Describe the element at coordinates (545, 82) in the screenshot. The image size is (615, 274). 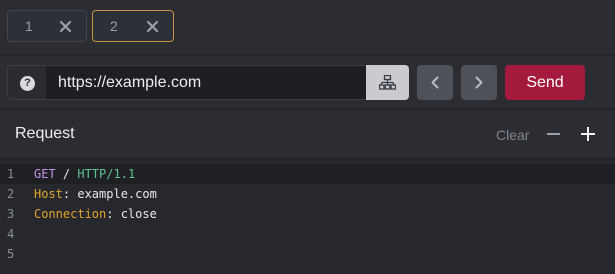
I see `send-button: Send` at that location.